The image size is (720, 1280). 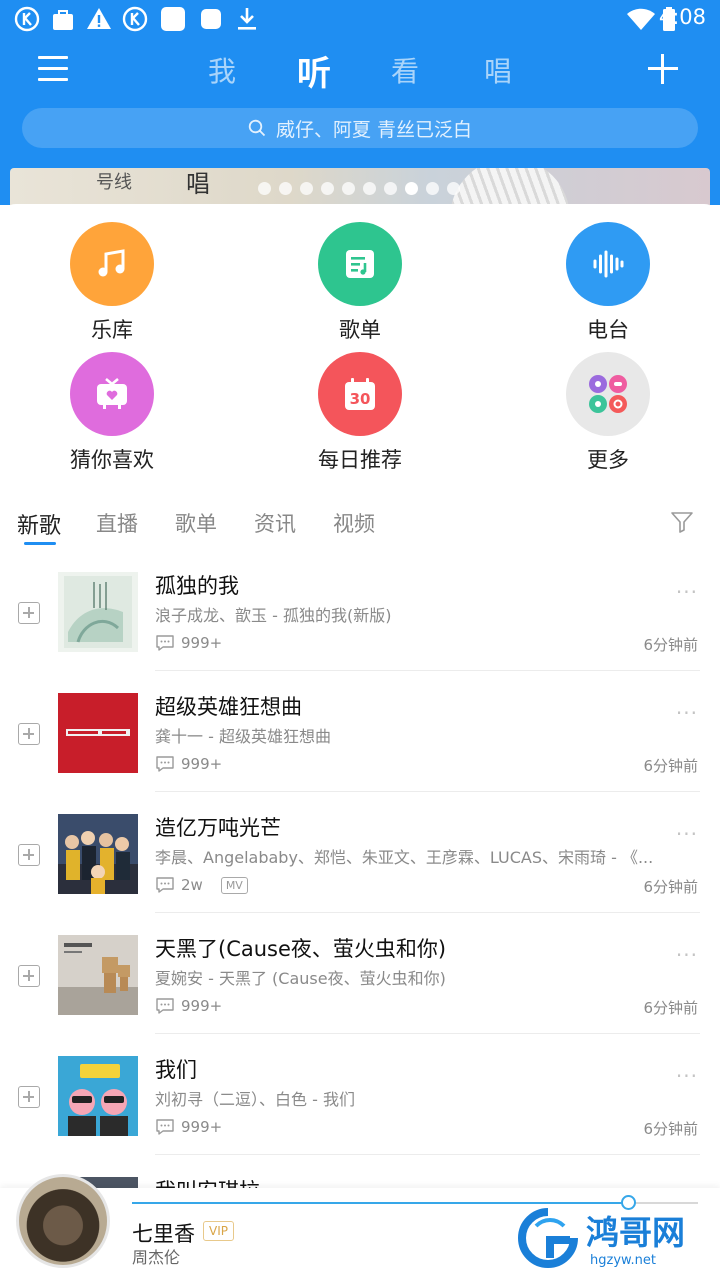 I want to click on grid-item-label: 每日推荐, so click(x=360, y=460).